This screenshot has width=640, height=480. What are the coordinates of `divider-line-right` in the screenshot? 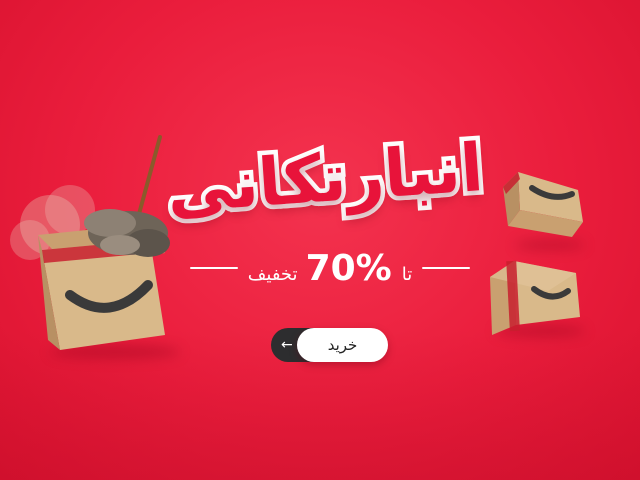 It's located at (446, 268).